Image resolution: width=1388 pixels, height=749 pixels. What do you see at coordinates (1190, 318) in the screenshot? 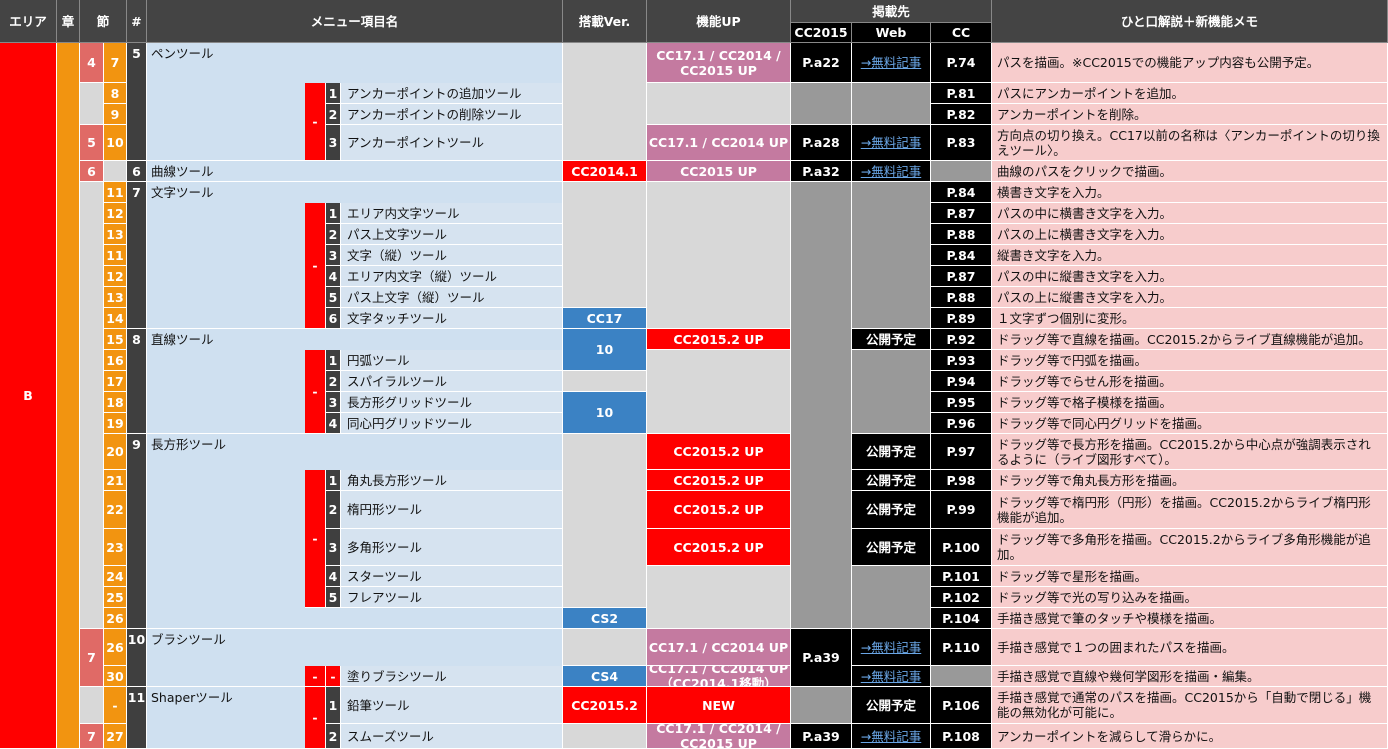
I see `memo-cell: １文字ずつ個別に変形。` at bounding box center [1190, 318].